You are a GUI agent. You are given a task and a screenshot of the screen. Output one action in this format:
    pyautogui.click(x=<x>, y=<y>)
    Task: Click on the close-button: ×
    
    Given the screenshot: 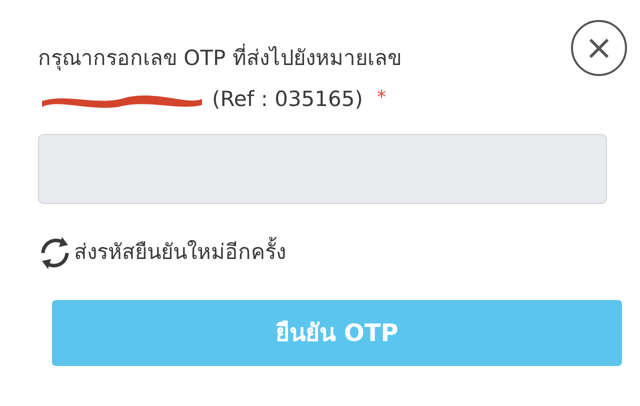 What is the action you would take?
    pyautogui.click(x=599, y=48)
    